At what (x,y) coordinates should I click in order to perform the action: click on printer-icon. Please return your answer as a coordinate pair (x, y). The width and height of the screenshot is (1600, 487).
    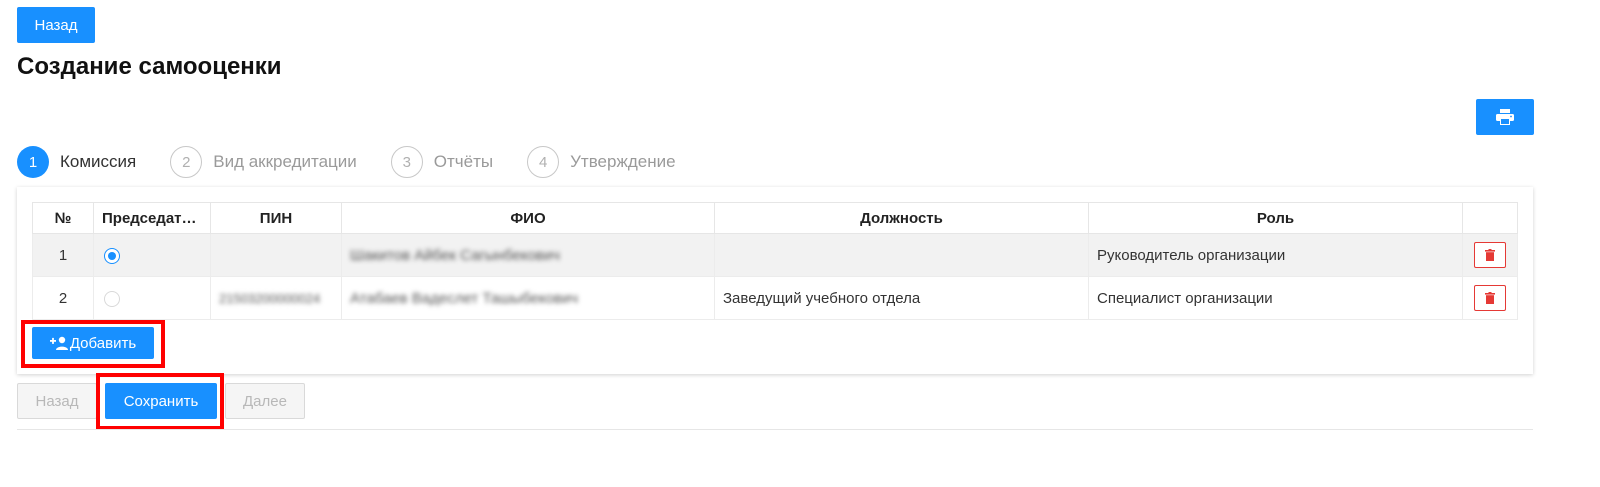
    Looking at the image, I should click on (1505, 117).